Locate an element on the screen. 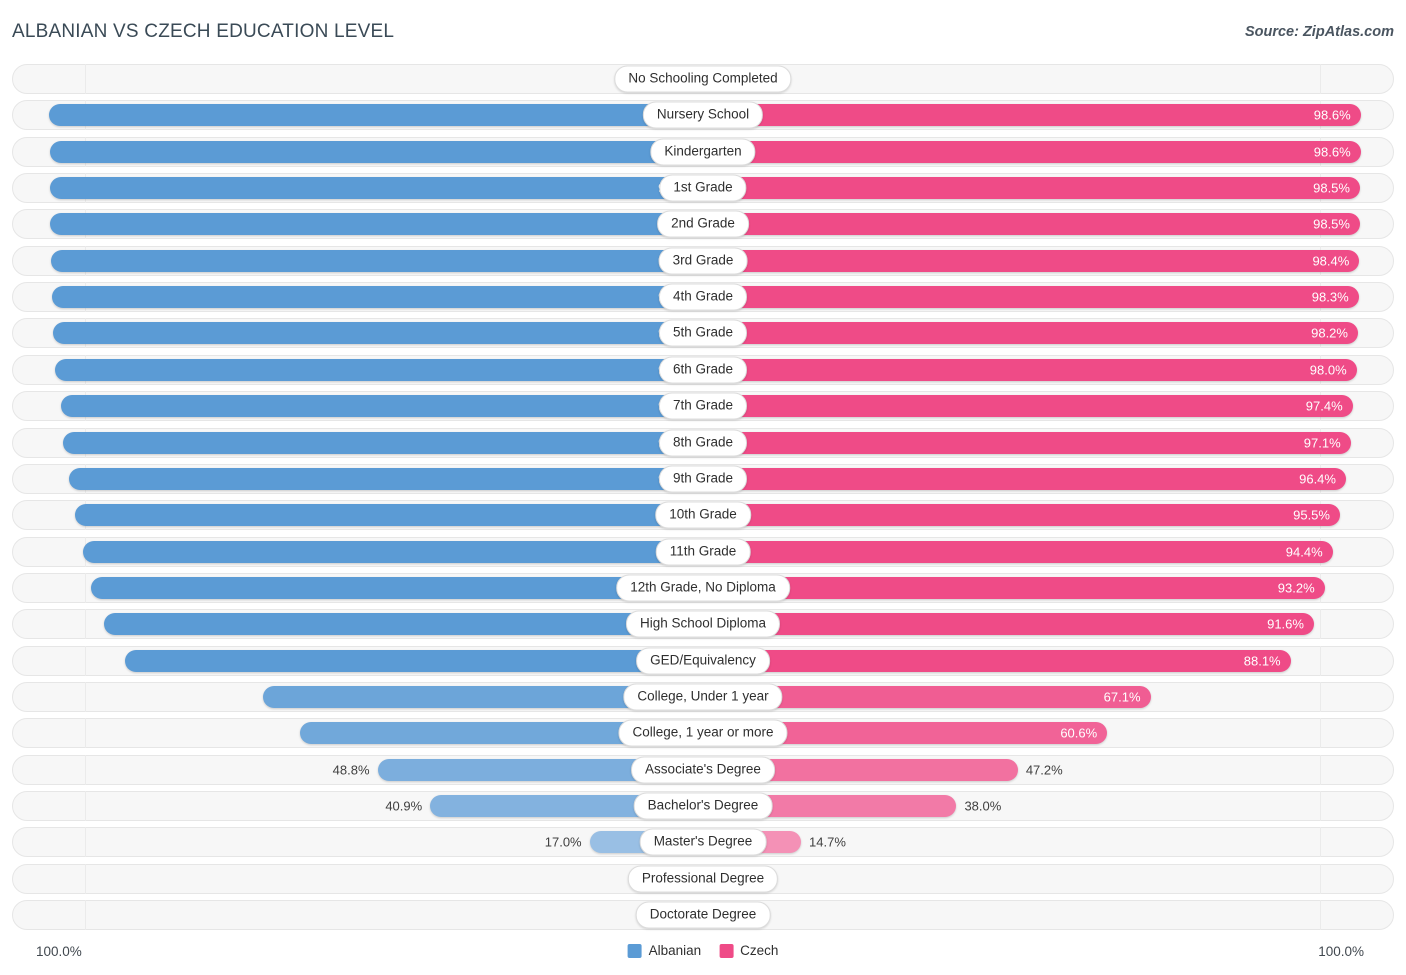 This screenshot has width=1406, height=975. bar-value-czech: 93.2% is located at coordinates (1296, 588).